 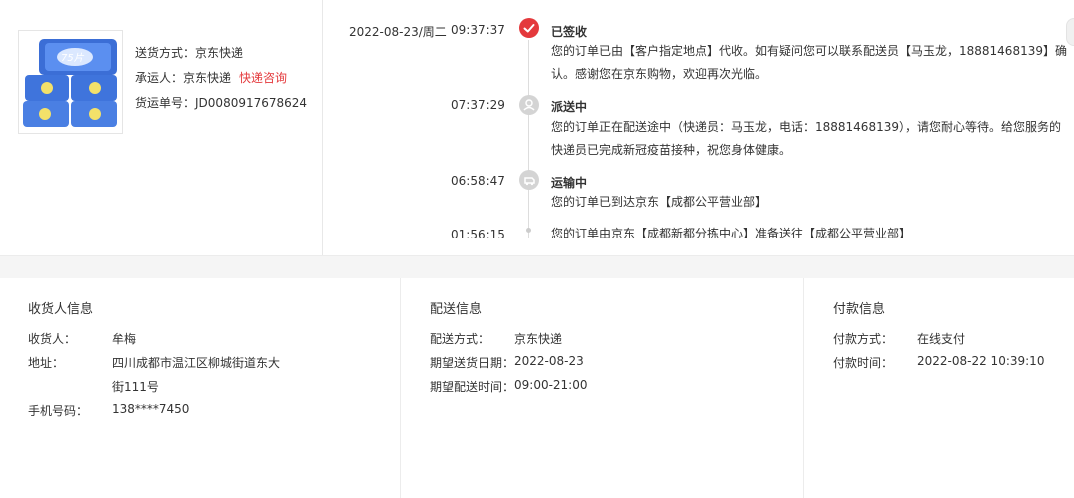 I want to click on event-description: 您的订单已到达京东【成都公平营业部】, so click(x=659, y=202).